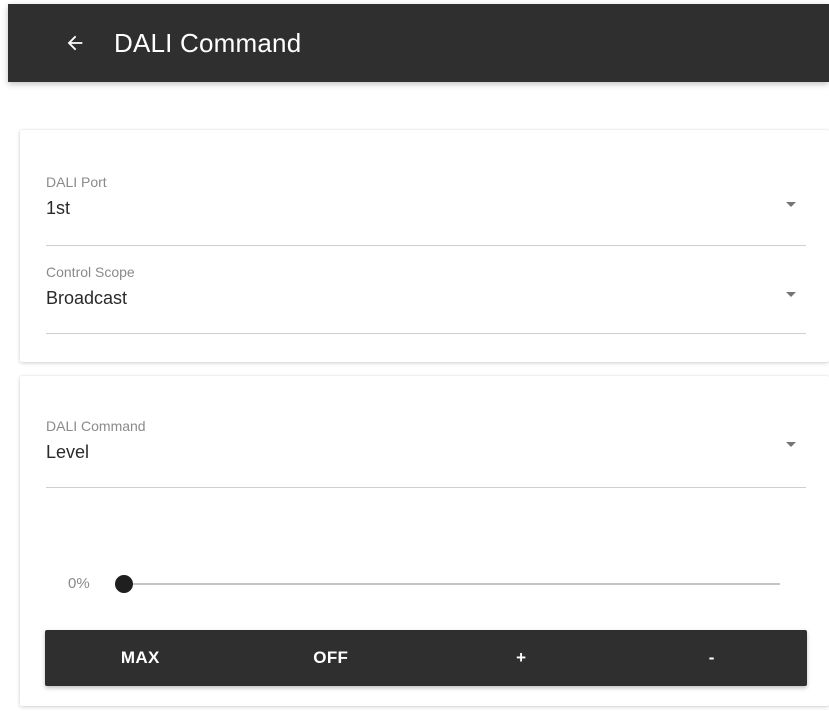  I want to click on level-value-label: 0%, so click(79, 583).